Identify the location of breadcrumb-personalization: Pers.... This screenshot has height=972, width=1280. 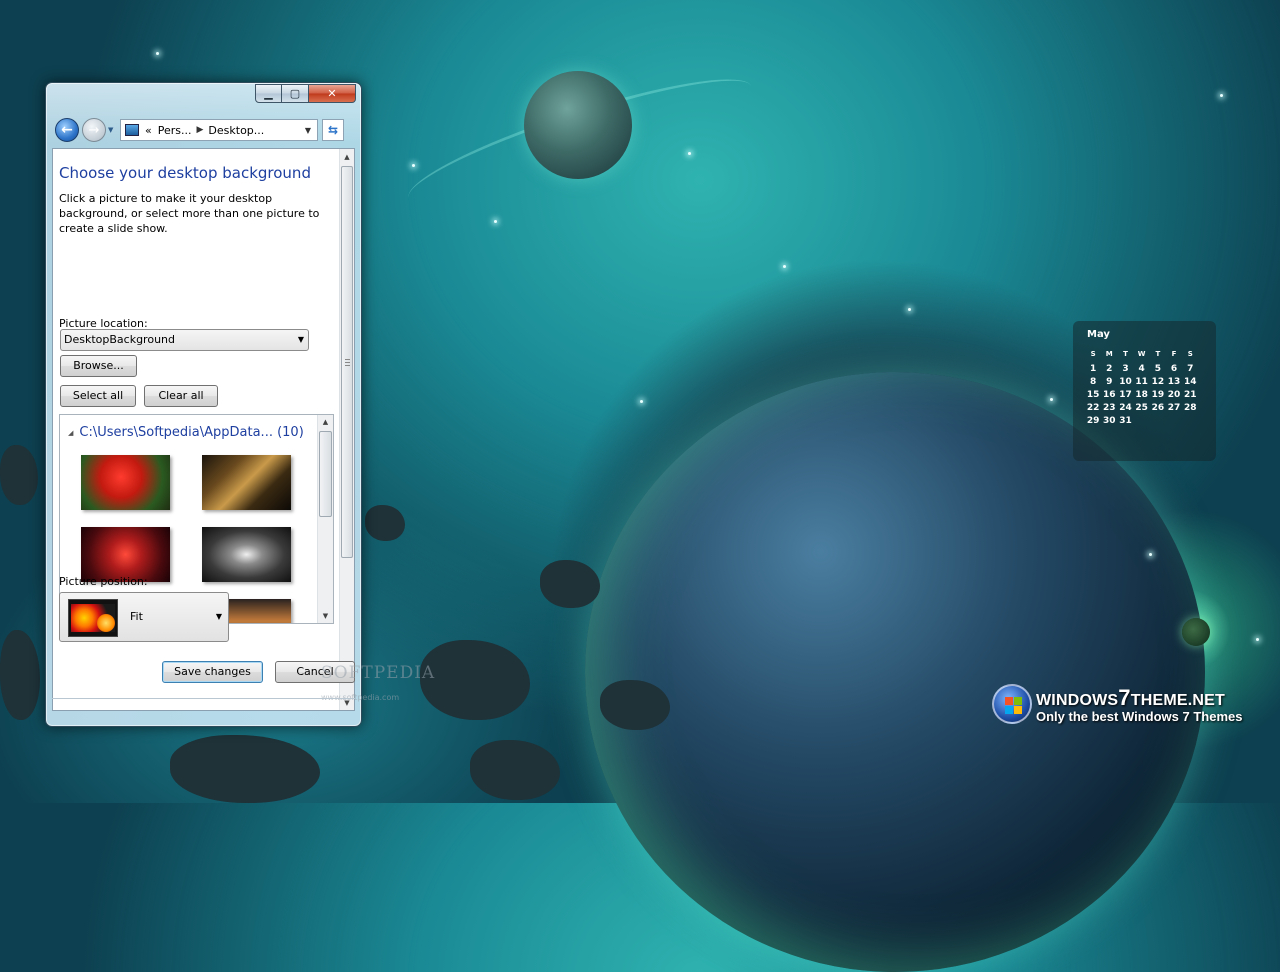
(175, 130).